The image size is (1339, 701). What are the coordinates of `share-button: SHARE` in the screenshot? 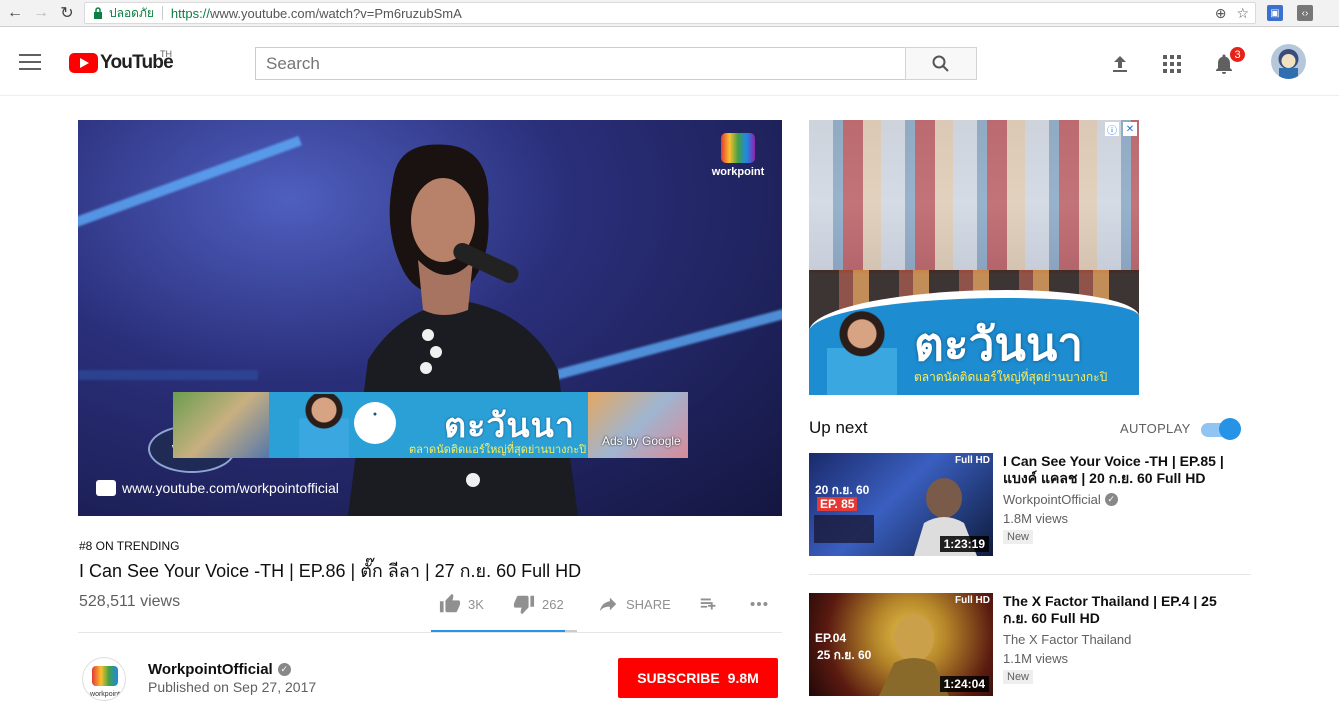 It's located at (634, 604).